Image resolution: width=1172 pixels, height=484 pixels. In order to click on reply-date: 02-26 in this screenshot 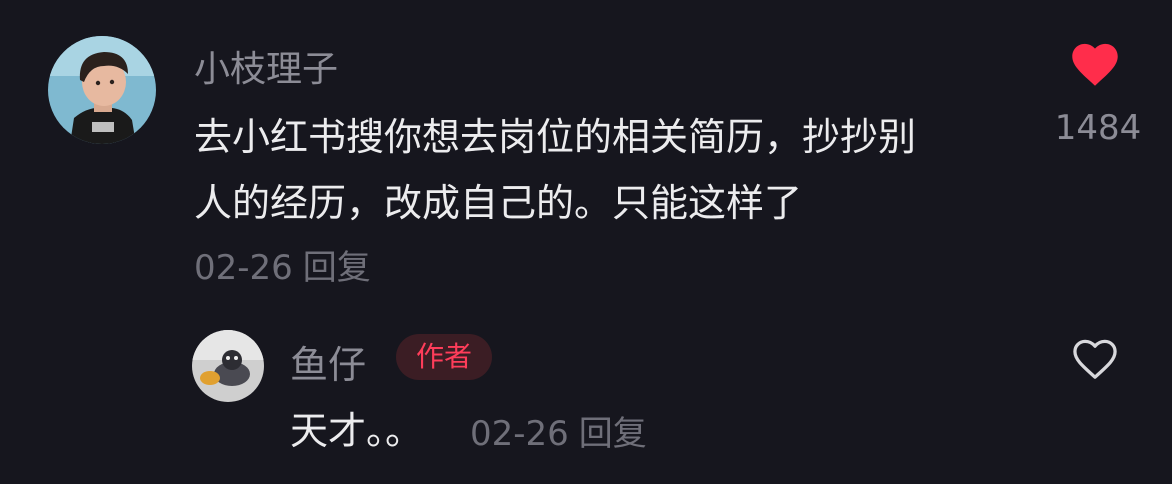, I will do `click(519, 434)`.